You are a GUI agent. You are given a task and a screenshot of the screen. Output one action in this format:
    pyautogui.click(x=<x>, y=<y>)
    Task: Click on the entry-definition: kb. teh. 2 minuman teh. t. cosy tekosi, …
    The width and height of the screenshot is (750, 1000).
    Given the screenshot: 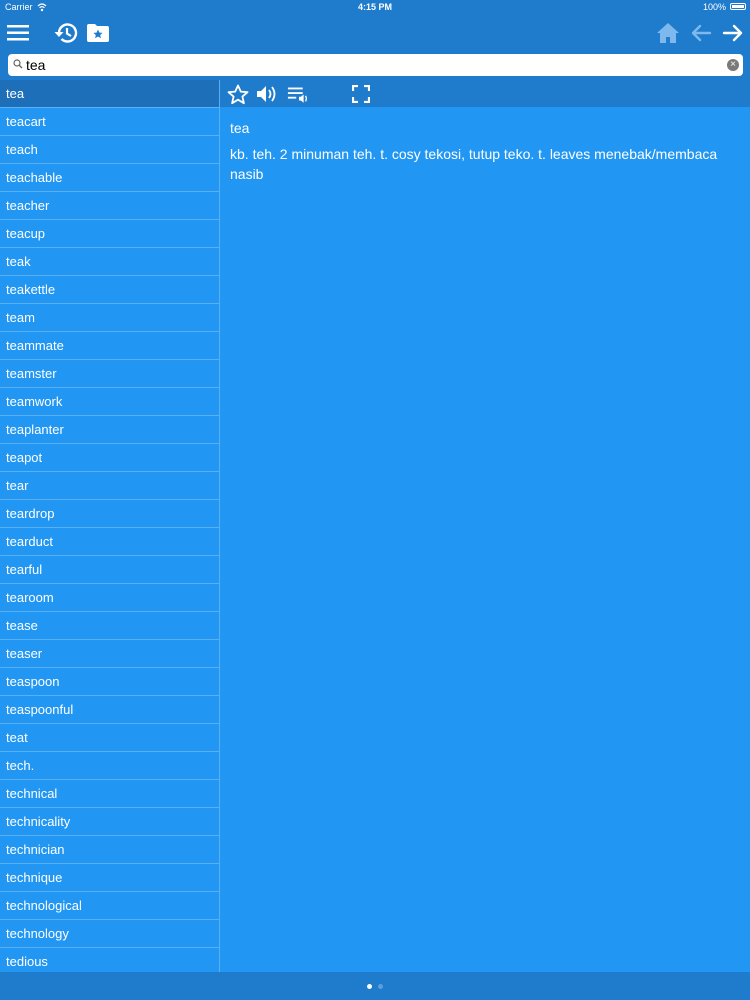 What is the action you would take?
    pyautogui.click(x=474, y=164)
    